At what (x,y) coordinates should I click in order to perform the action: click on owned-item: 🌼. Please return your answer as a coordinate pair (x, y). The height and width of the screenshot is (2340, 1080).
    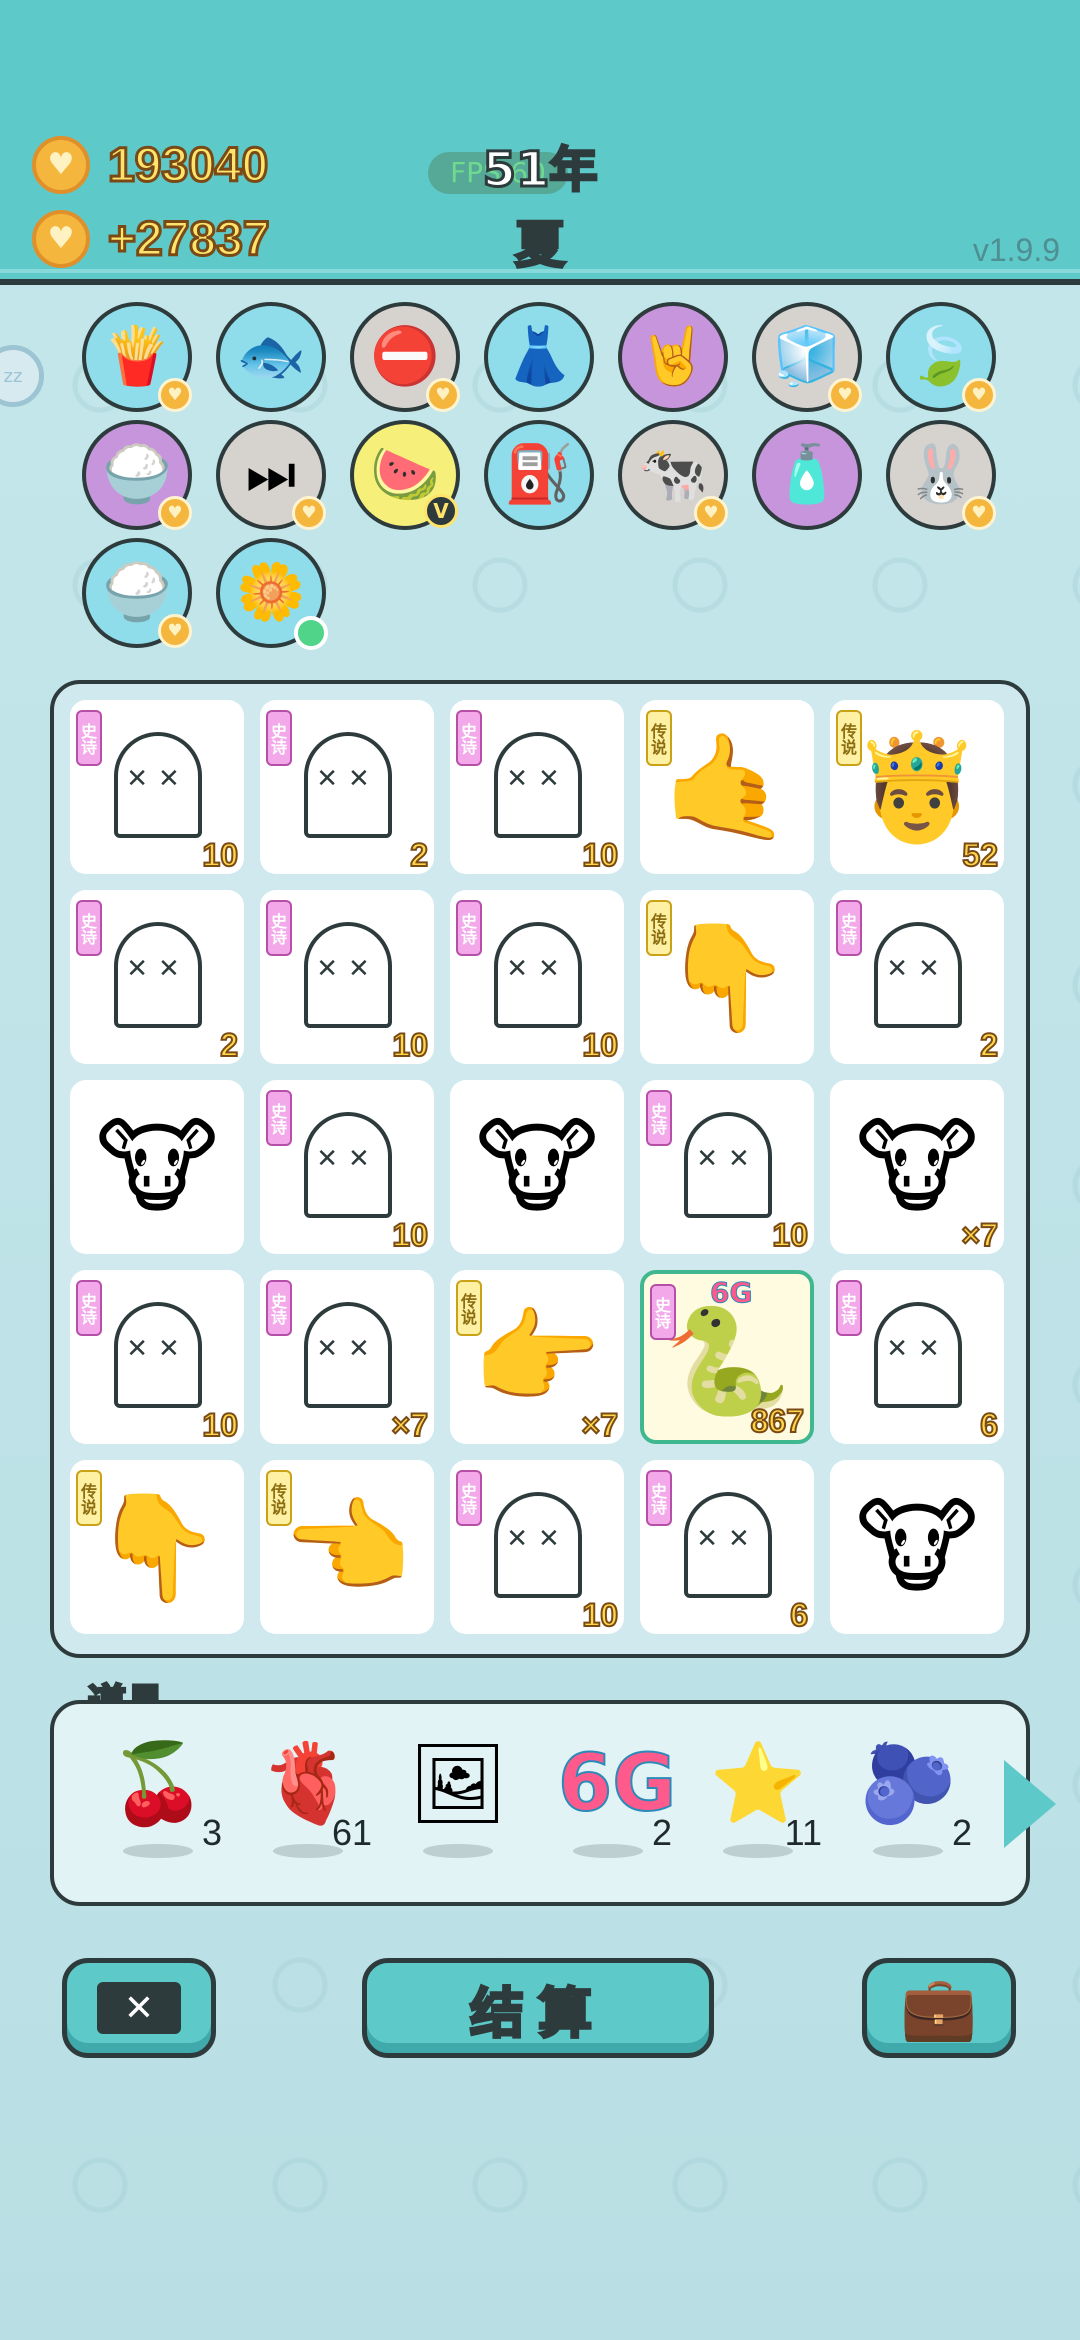
    Looking at the image, I should click on (272, 594).